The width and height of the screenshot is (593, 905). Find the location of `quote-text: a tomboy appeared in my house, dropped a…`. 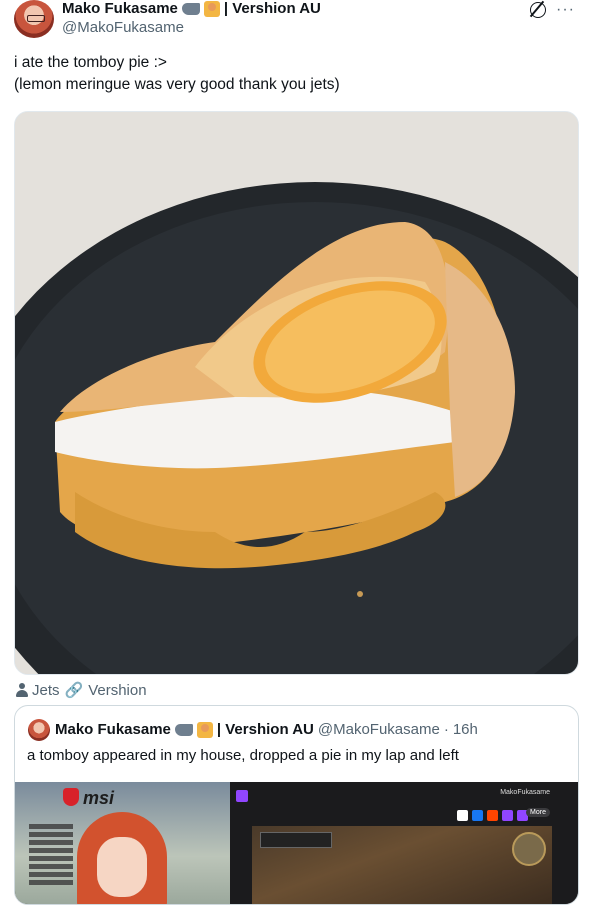

quote-text: a tomboy appeared in my house, dropped a… is located at coordinates (243, 755).